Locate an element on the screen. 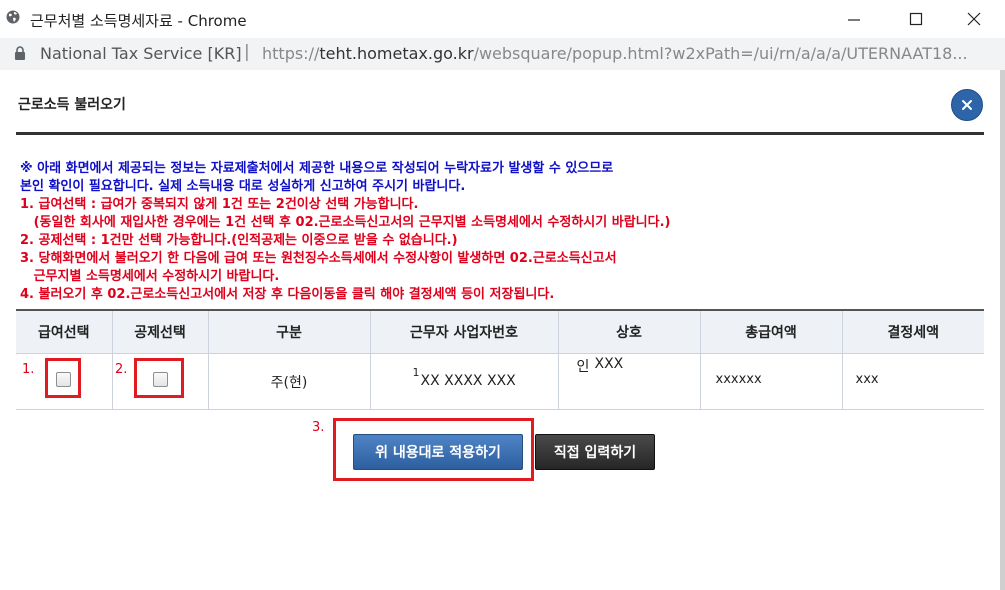 The height and width of the screenshot is (590, 1005). header-category: 구분 is located at coordinates (288, 331).